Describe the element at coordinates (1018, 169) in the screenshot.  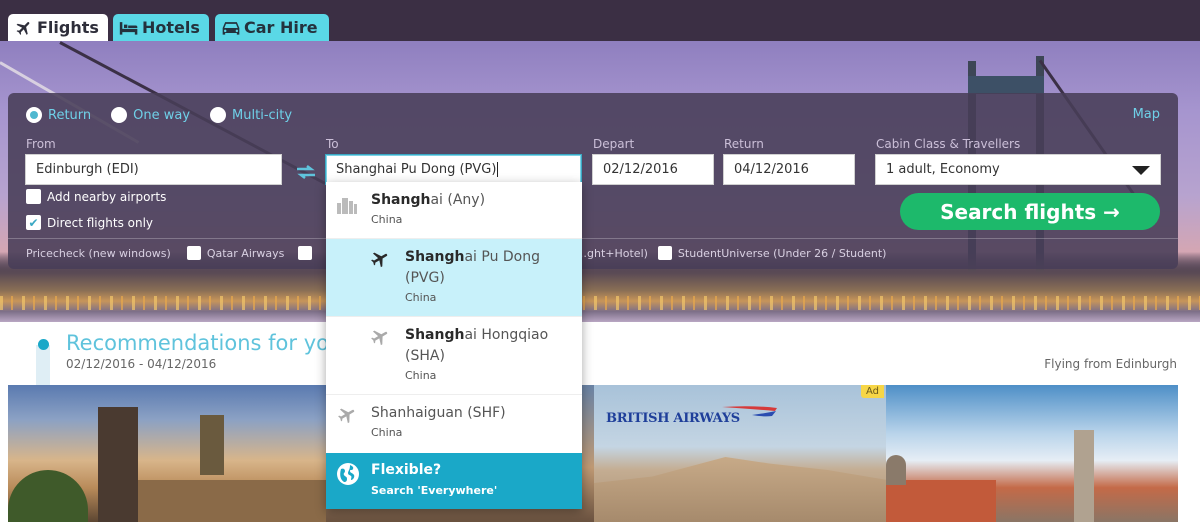
I see `cabin-travellers-select: 1 adult, Economy` at that location.